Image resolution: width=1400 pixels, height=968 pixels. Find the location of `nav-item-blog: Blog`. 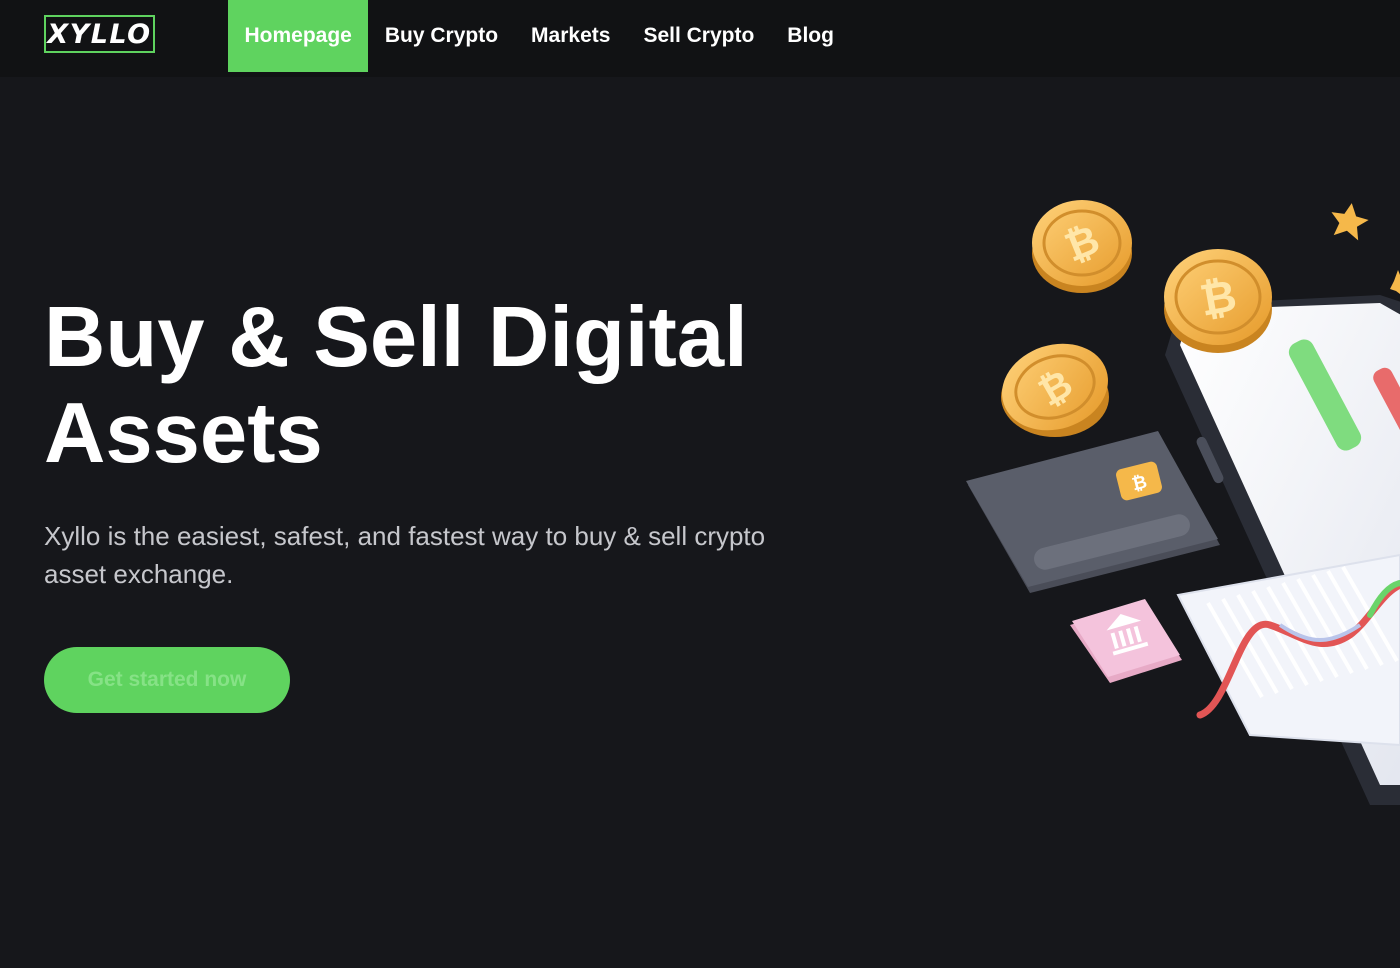

nav-item-blog: Blog is located at coordinates (811, 36).